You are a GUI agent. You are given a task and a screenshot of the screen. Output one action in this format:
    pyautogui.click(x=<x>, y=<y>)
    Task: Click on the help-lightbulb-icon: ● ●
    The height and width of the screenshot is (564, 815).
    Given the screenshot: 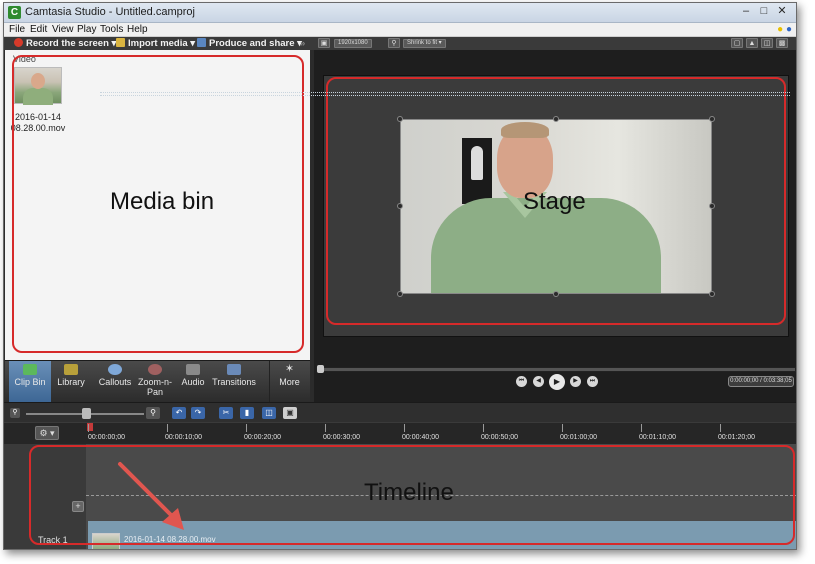 What is the action you would take?
    pyautogui.click(x=784, y=29)
    